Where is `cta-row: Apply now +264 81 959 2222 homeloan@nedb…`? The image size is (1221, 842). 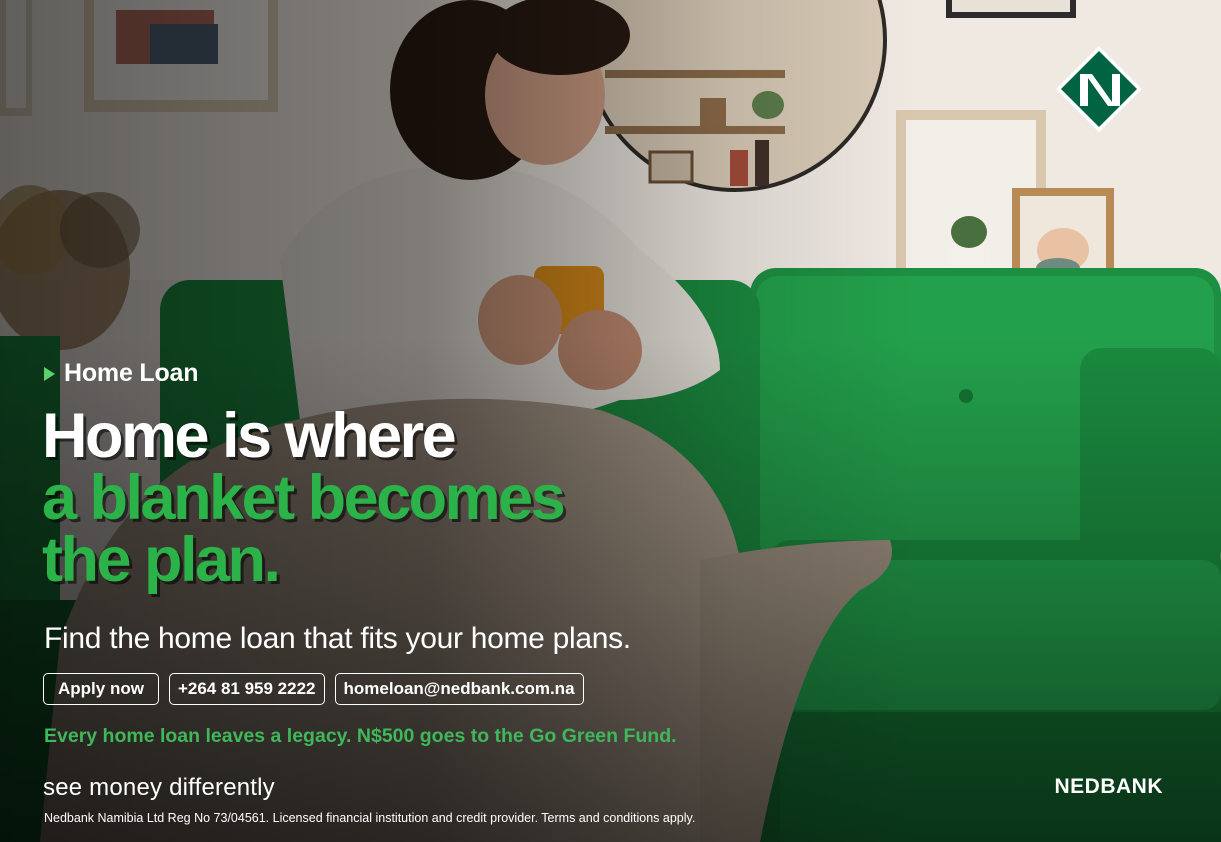
cta-row: Apply now +264 81 959 2222 homeloan@nedb… is located at coordinates (313, 689).